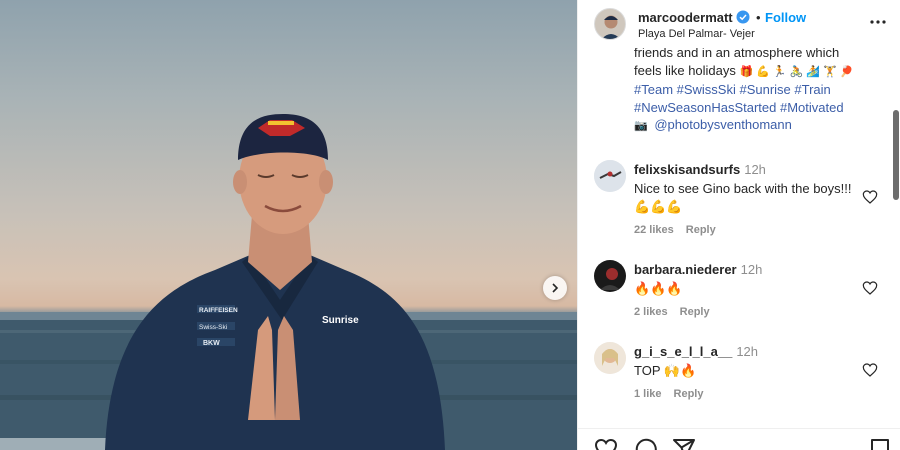 The width and height of the screenshot is (900, 450). Describe the element at coordinates (213, 327) in the screenshot. I see `jacket-logo-swissski: Swiss-Ski` at that location.